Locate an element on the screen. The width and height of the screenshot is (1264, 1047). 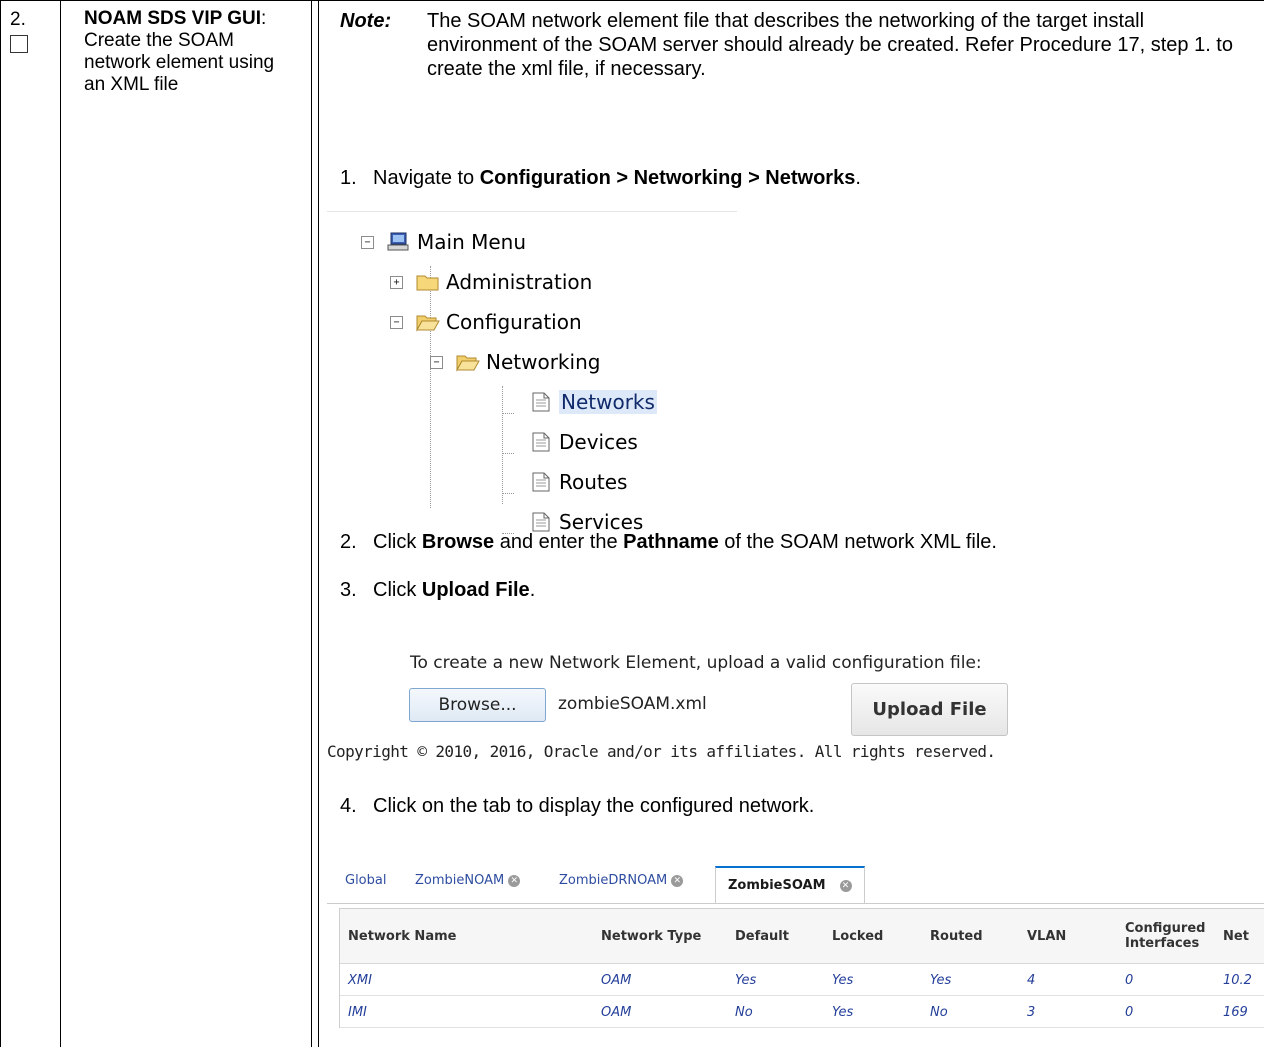
tree-label: Routes is located at coordinates (593, 482).